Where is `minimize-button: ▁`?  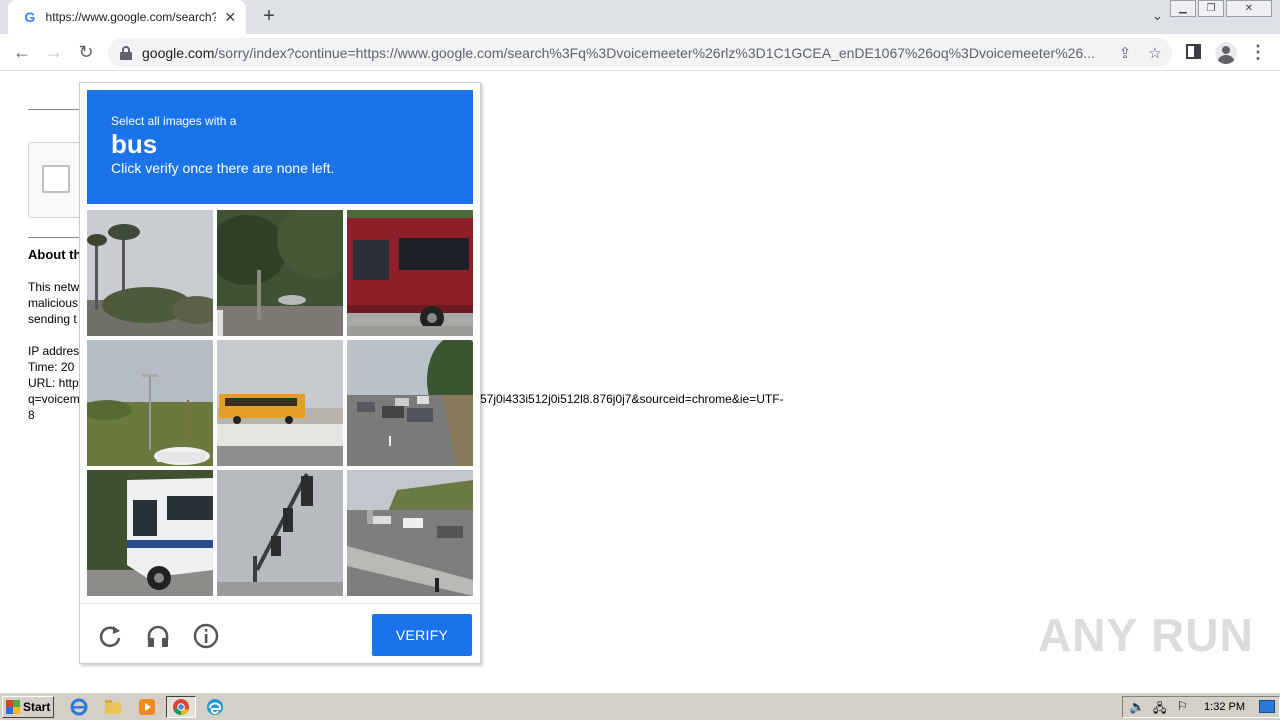
minimize-button: ▁ is located at coordinates (1183, 8).